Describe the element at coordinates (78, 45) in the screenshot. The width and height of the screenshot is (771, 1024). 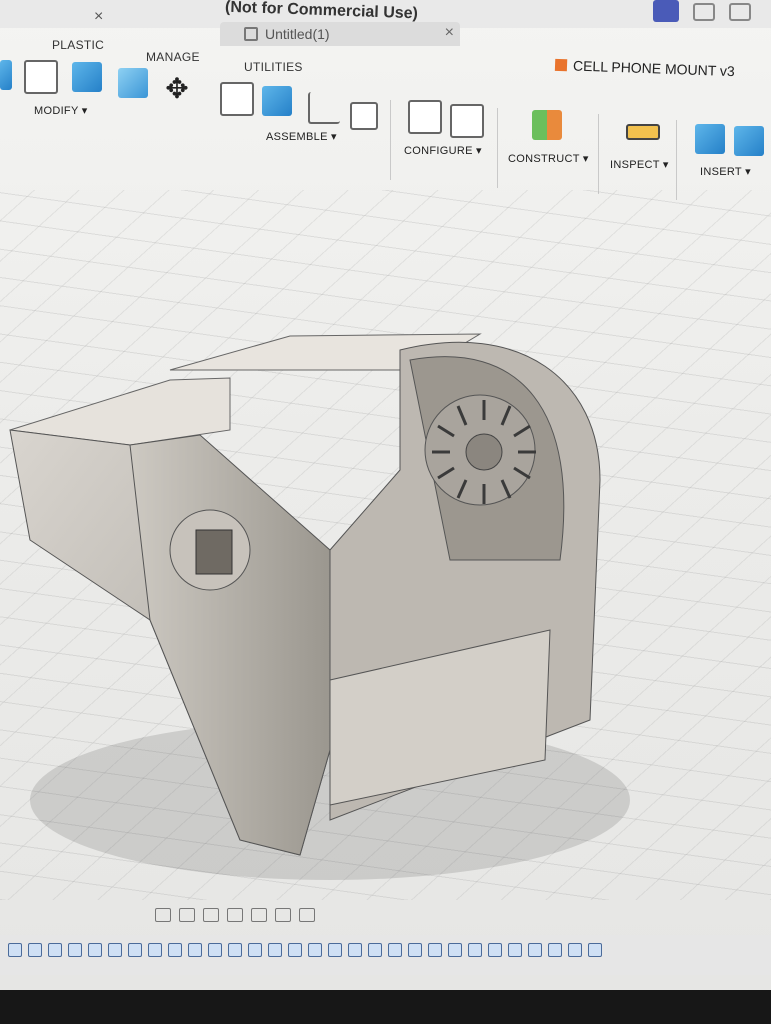
I see `tab-plastic: PLASTIC` at that location.